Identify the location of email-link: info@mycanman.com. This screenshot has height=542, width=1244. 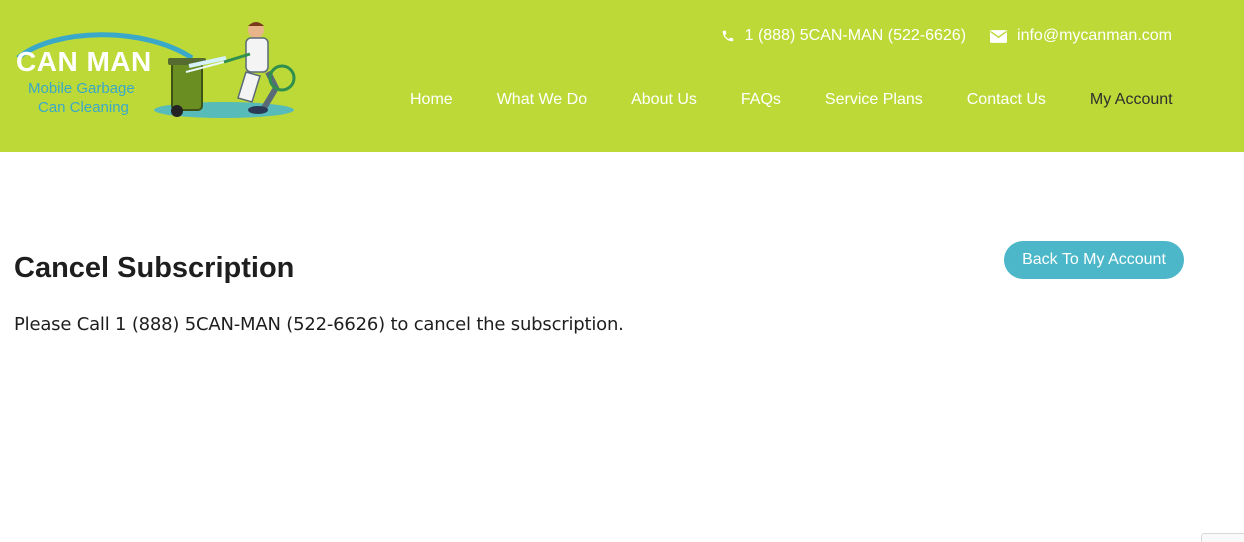
(1081, 36).